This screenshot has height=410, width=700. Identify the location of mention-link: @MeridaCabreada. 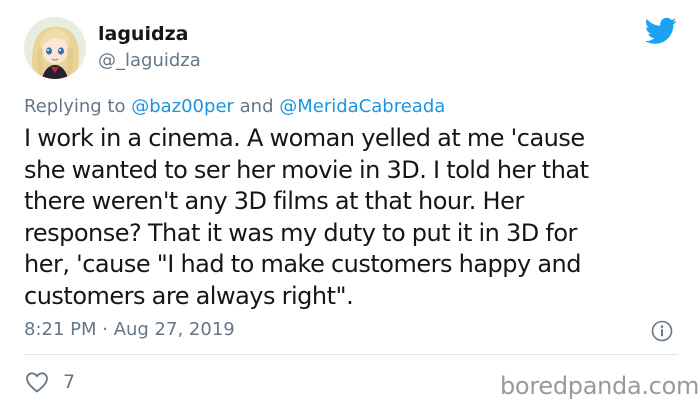
(362, 106).